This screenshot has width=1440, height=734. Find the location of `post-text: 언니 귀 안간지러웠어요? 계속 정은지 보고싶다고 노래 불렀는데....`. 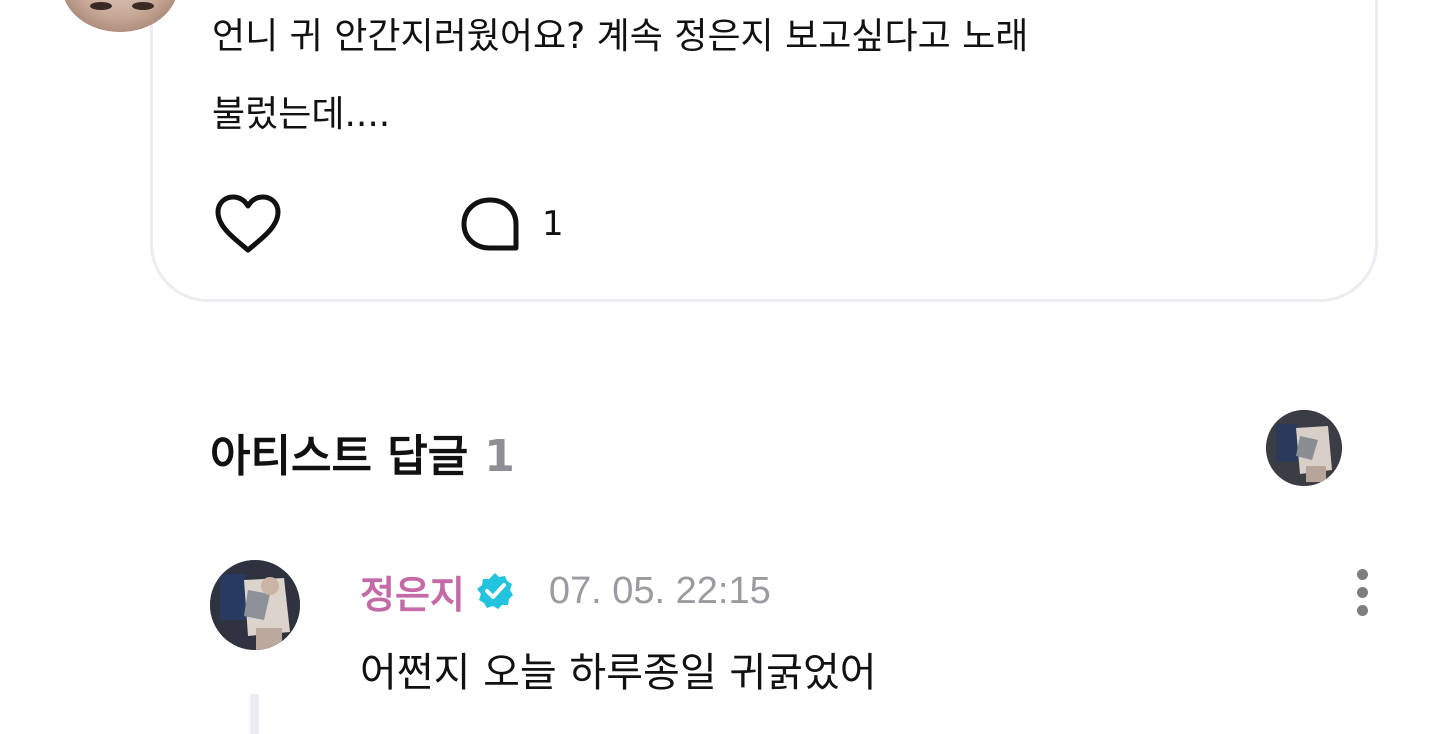

post-text: 언니 귀 안간지러웠어요? 계속 정은지 보고싶다고 노래 불렀는데.... is located at coordinates (620, 75).